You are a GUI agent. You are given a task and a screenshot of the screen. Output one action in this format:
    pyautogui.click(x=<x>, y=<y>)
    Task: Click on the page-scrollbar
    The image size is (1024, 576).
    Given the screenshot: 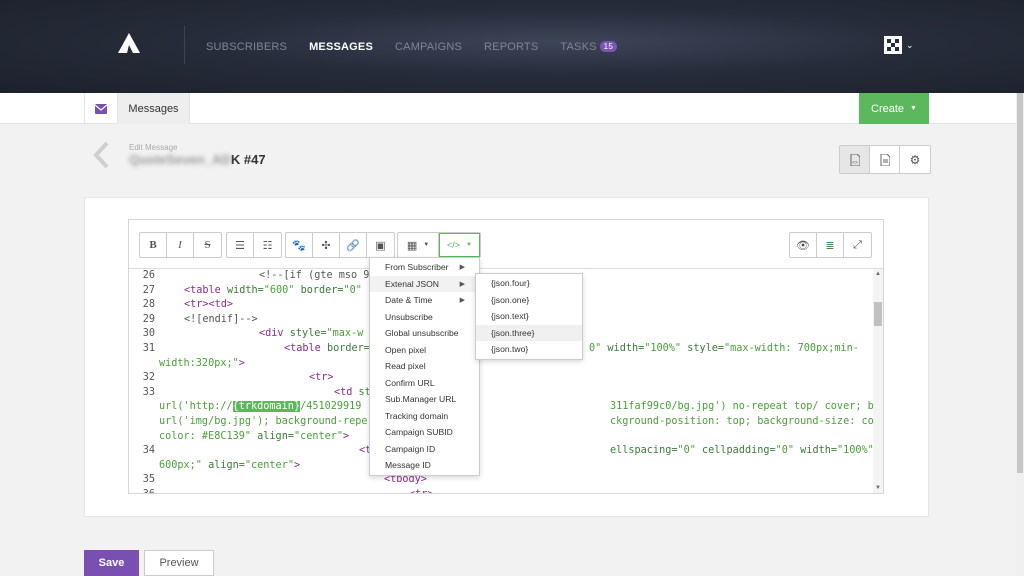 What is the action you would take?
    pyautogui.click(x=1020, y=334)
    